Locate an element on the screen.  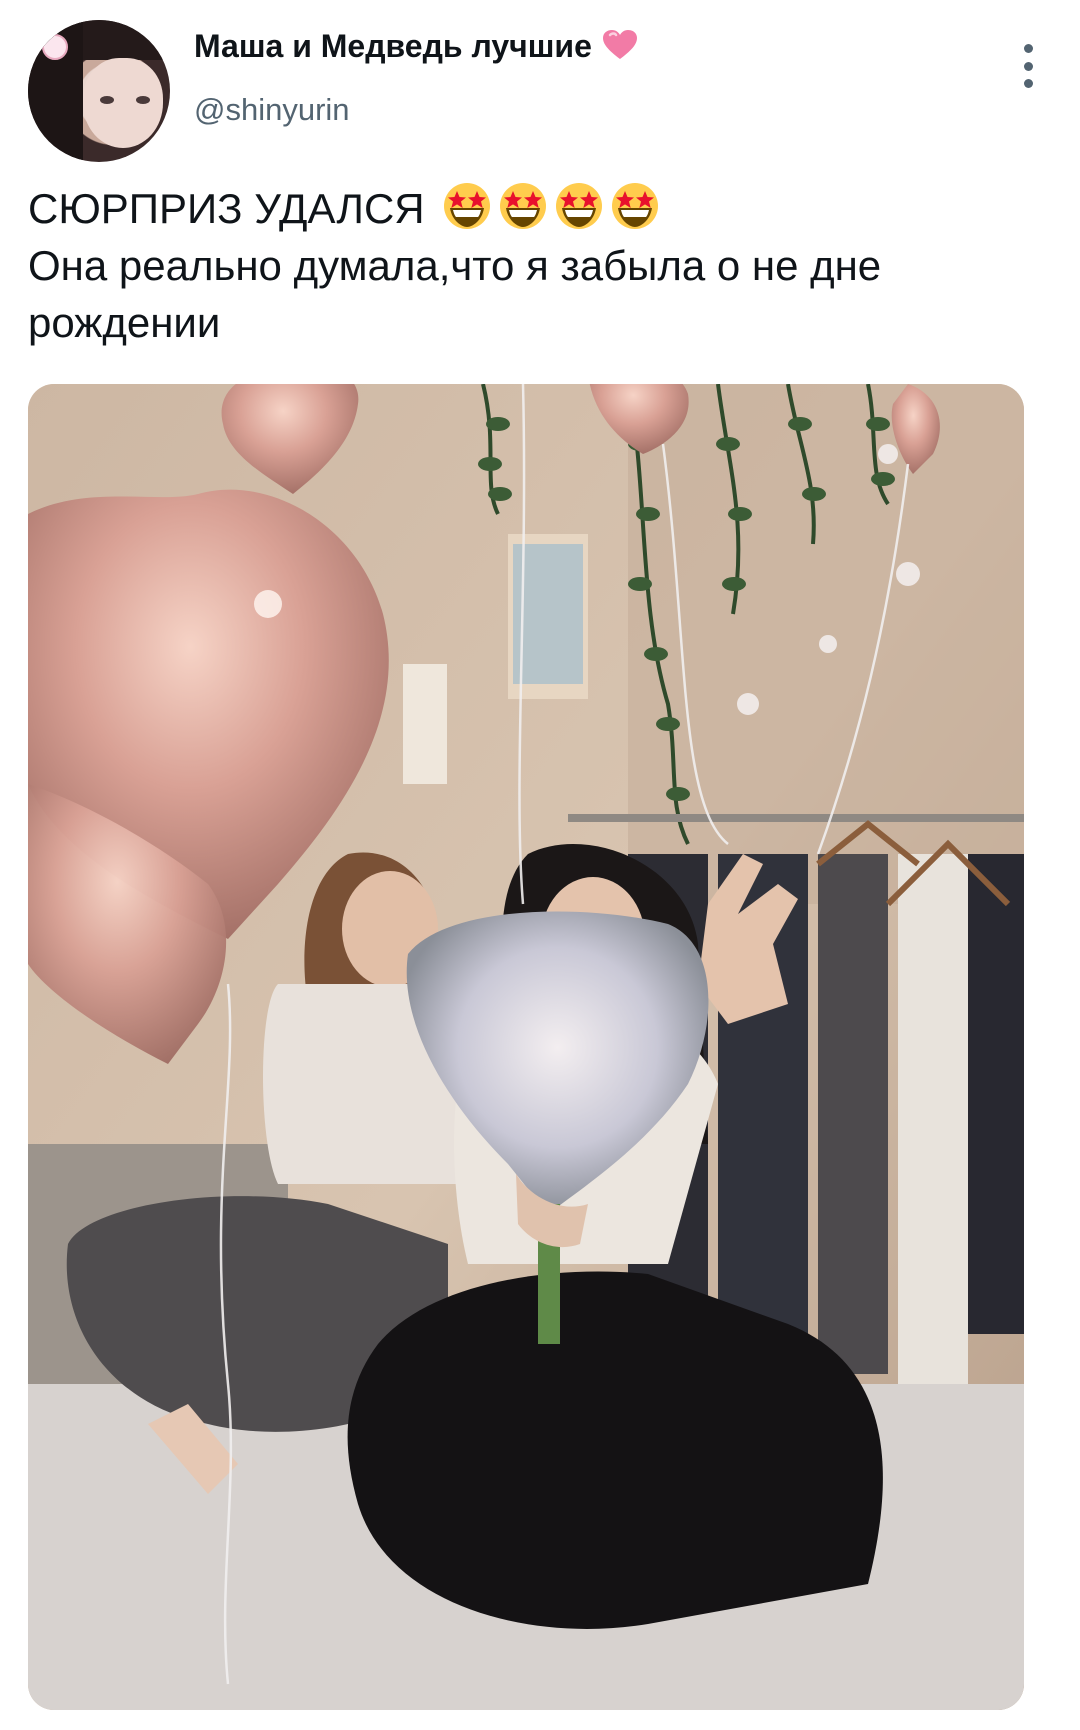
author-display-name: Маша и Медведь лучшие is located at coordinates (416, 46).